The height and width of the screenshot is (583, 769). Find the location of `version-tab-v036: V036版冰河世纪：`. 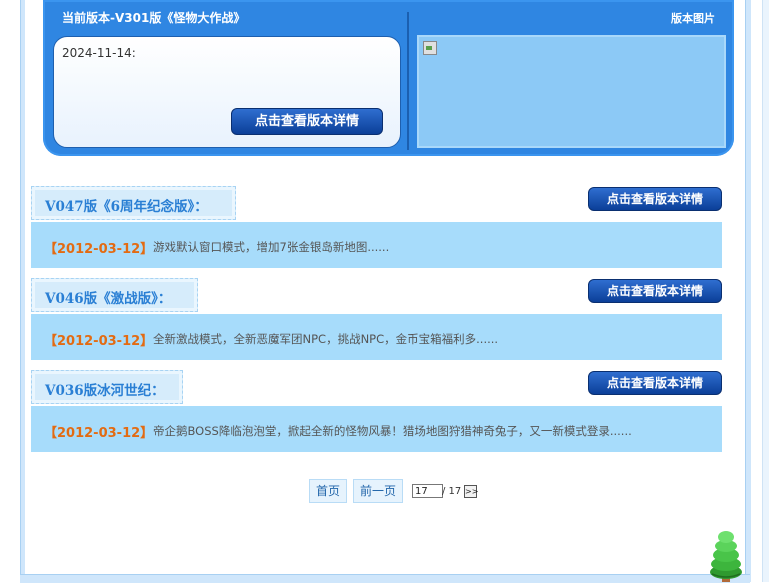

version-tab-v036: V036版冰河世纪： is located at coordinates (107, 387).